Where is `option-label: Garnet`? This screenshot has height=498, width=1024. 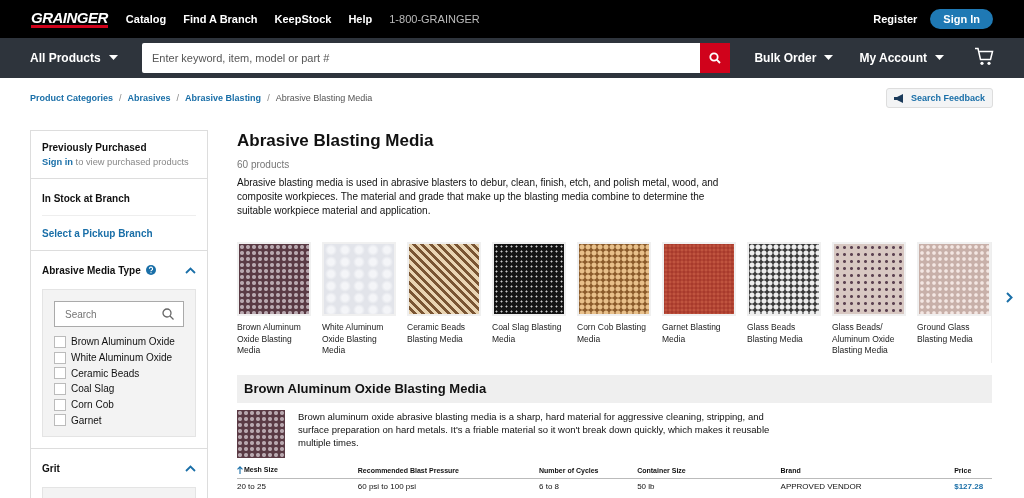 option-label: Garnet is located at coordinates (86, 420).